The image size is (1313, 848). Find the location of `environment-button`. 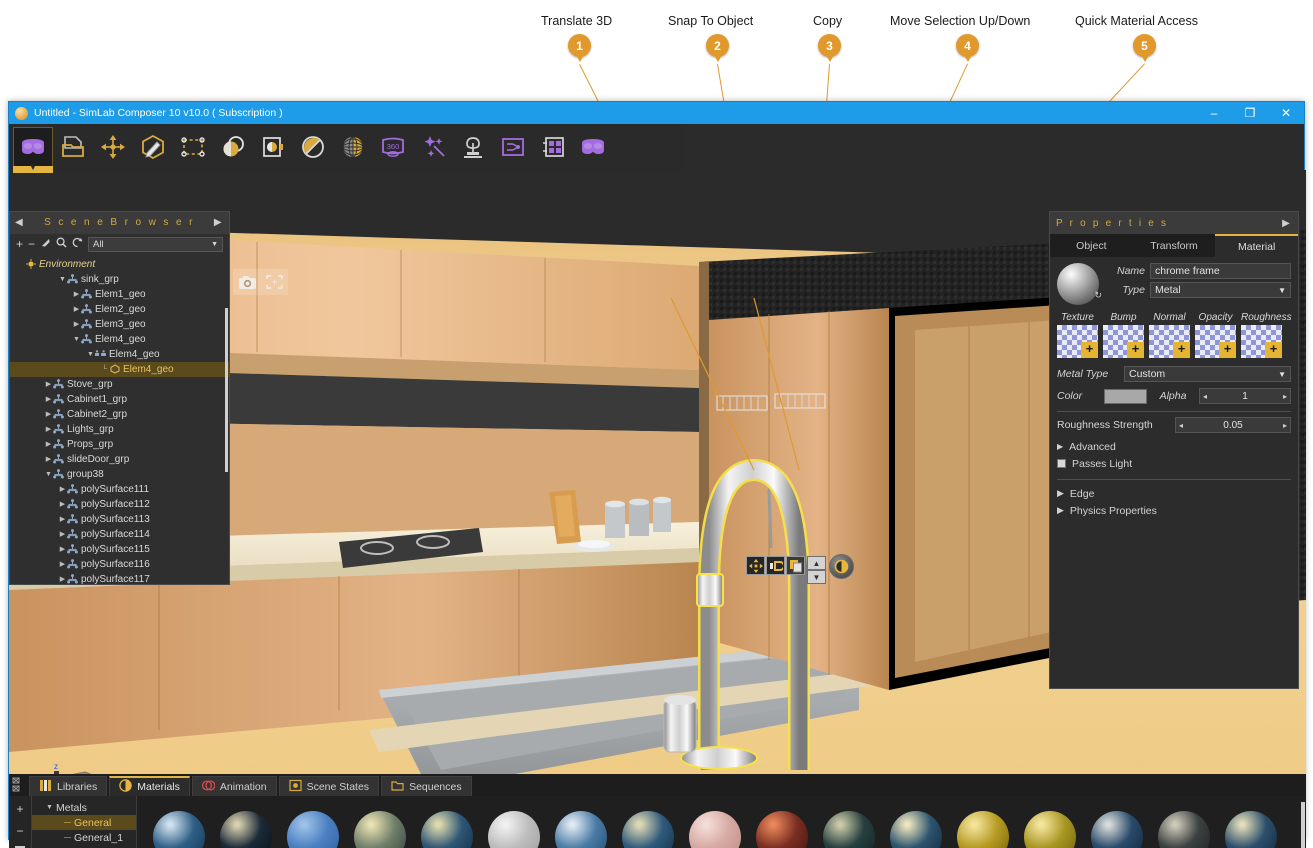

environment-button is located at coordinates (353, 147).